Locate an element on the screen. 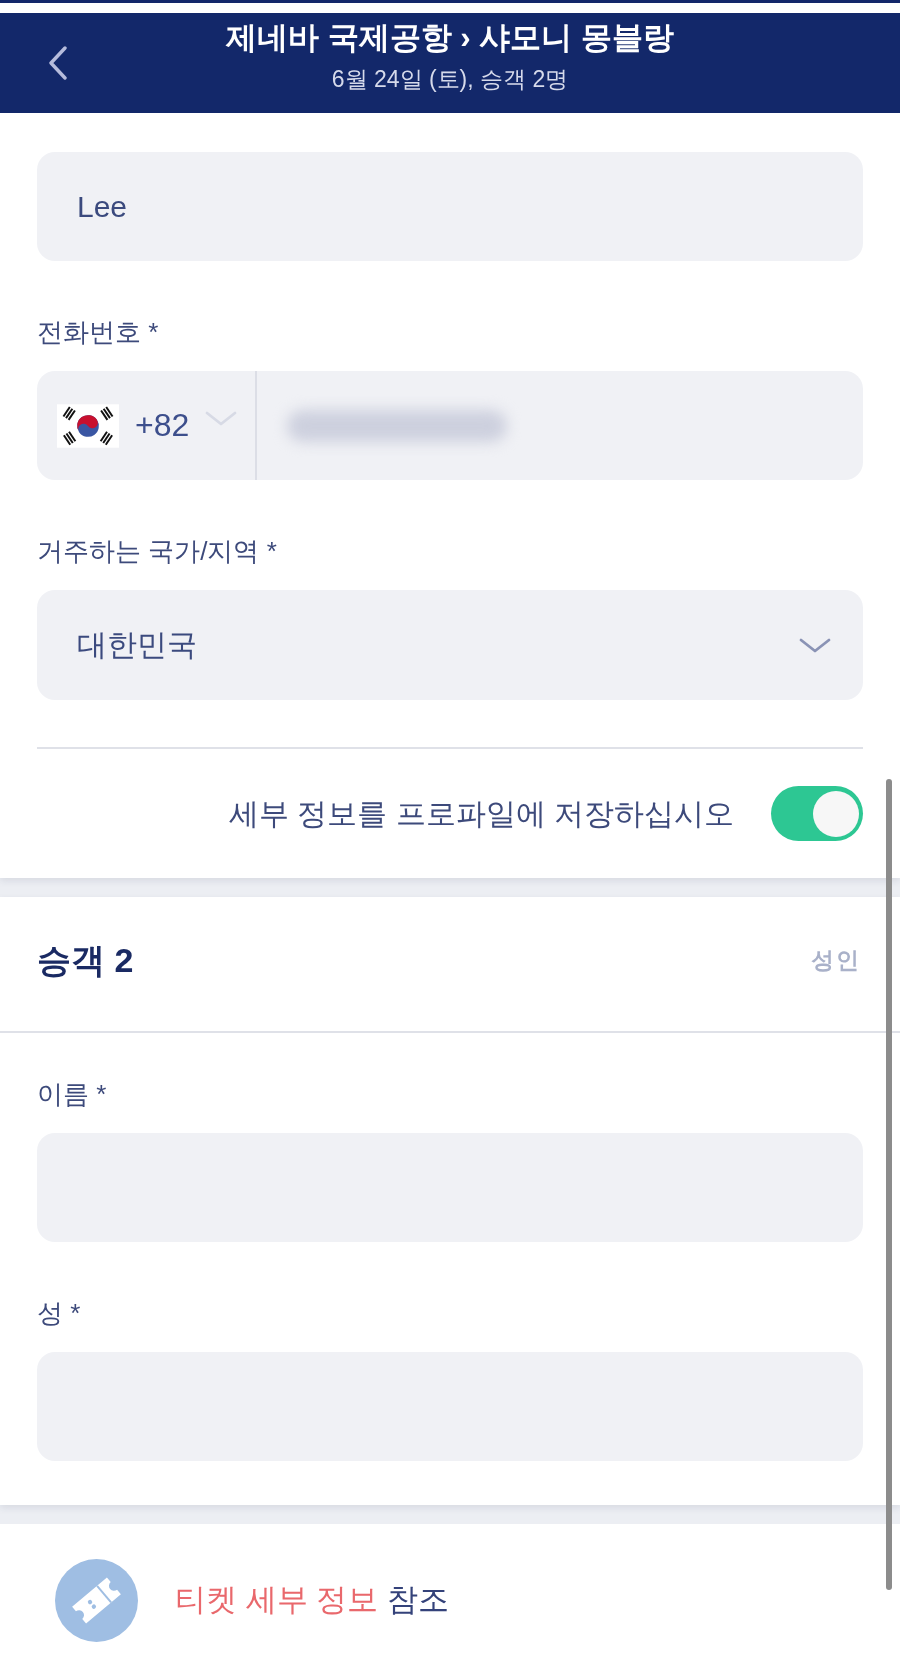 The image size is (900, 1663). field-label: 전화번호 * is located at coordinates (98, 332).